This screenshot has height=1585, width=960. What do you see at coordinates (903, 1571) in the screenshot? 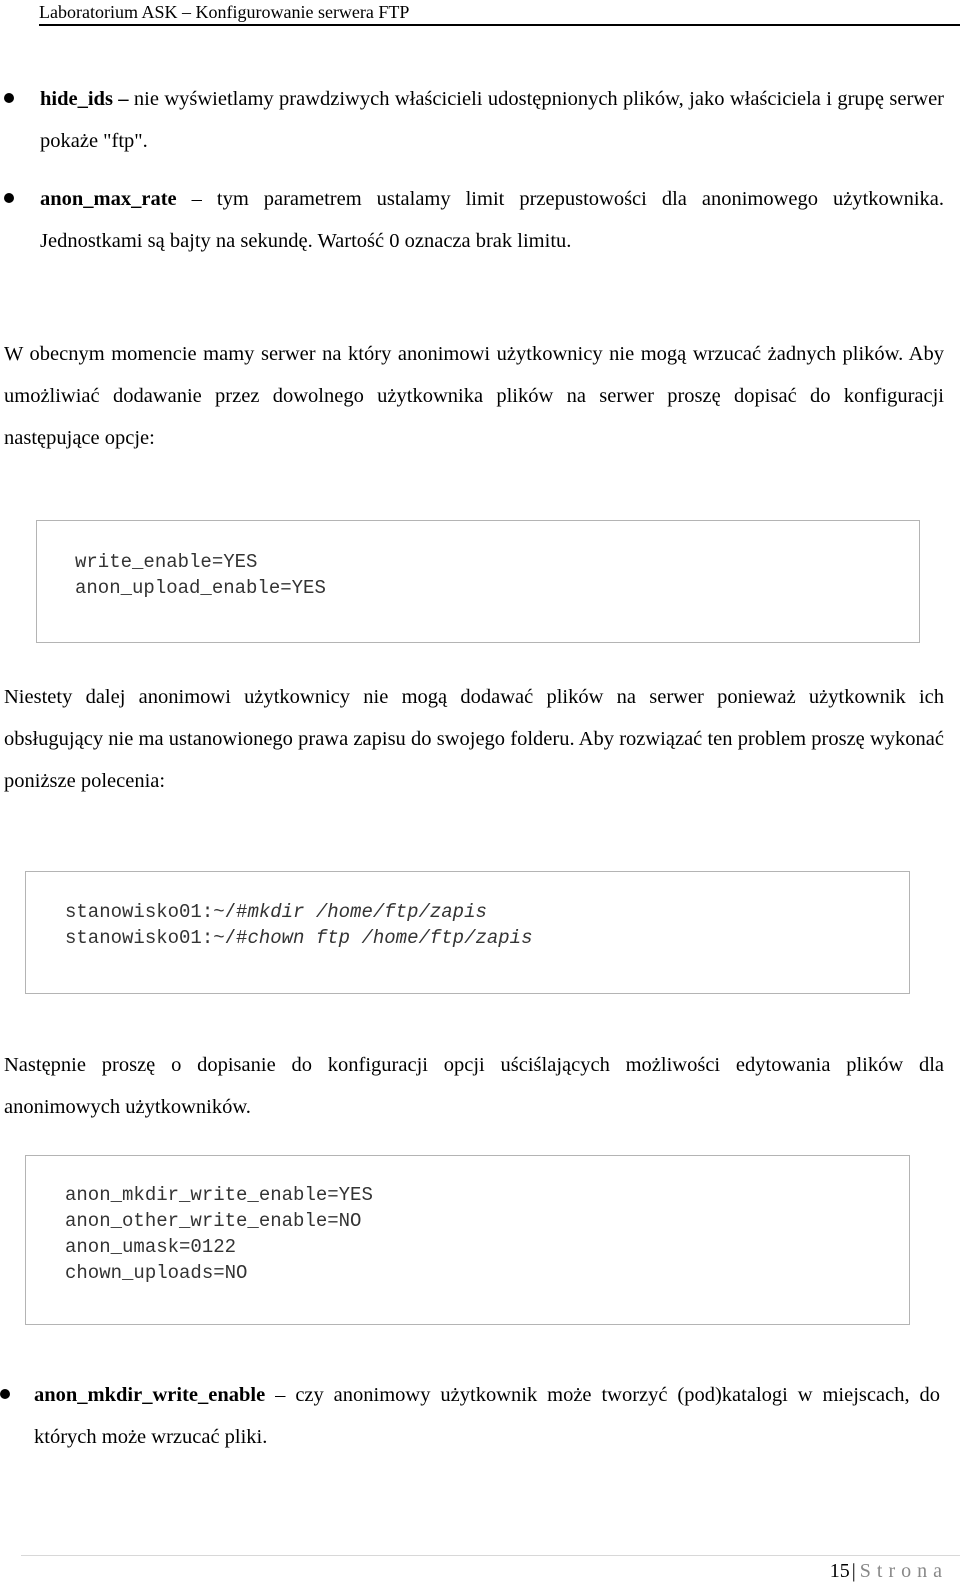
I see `page-word: Strona` at bounding box center [903, 1571].